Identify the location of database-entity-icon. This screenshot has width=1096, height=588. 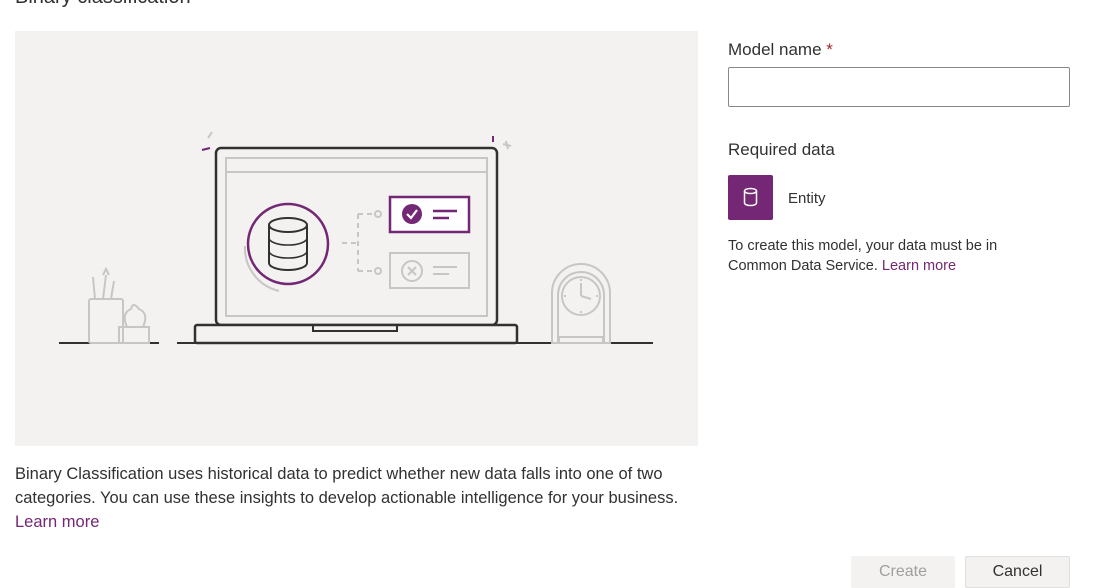
(750, 197).